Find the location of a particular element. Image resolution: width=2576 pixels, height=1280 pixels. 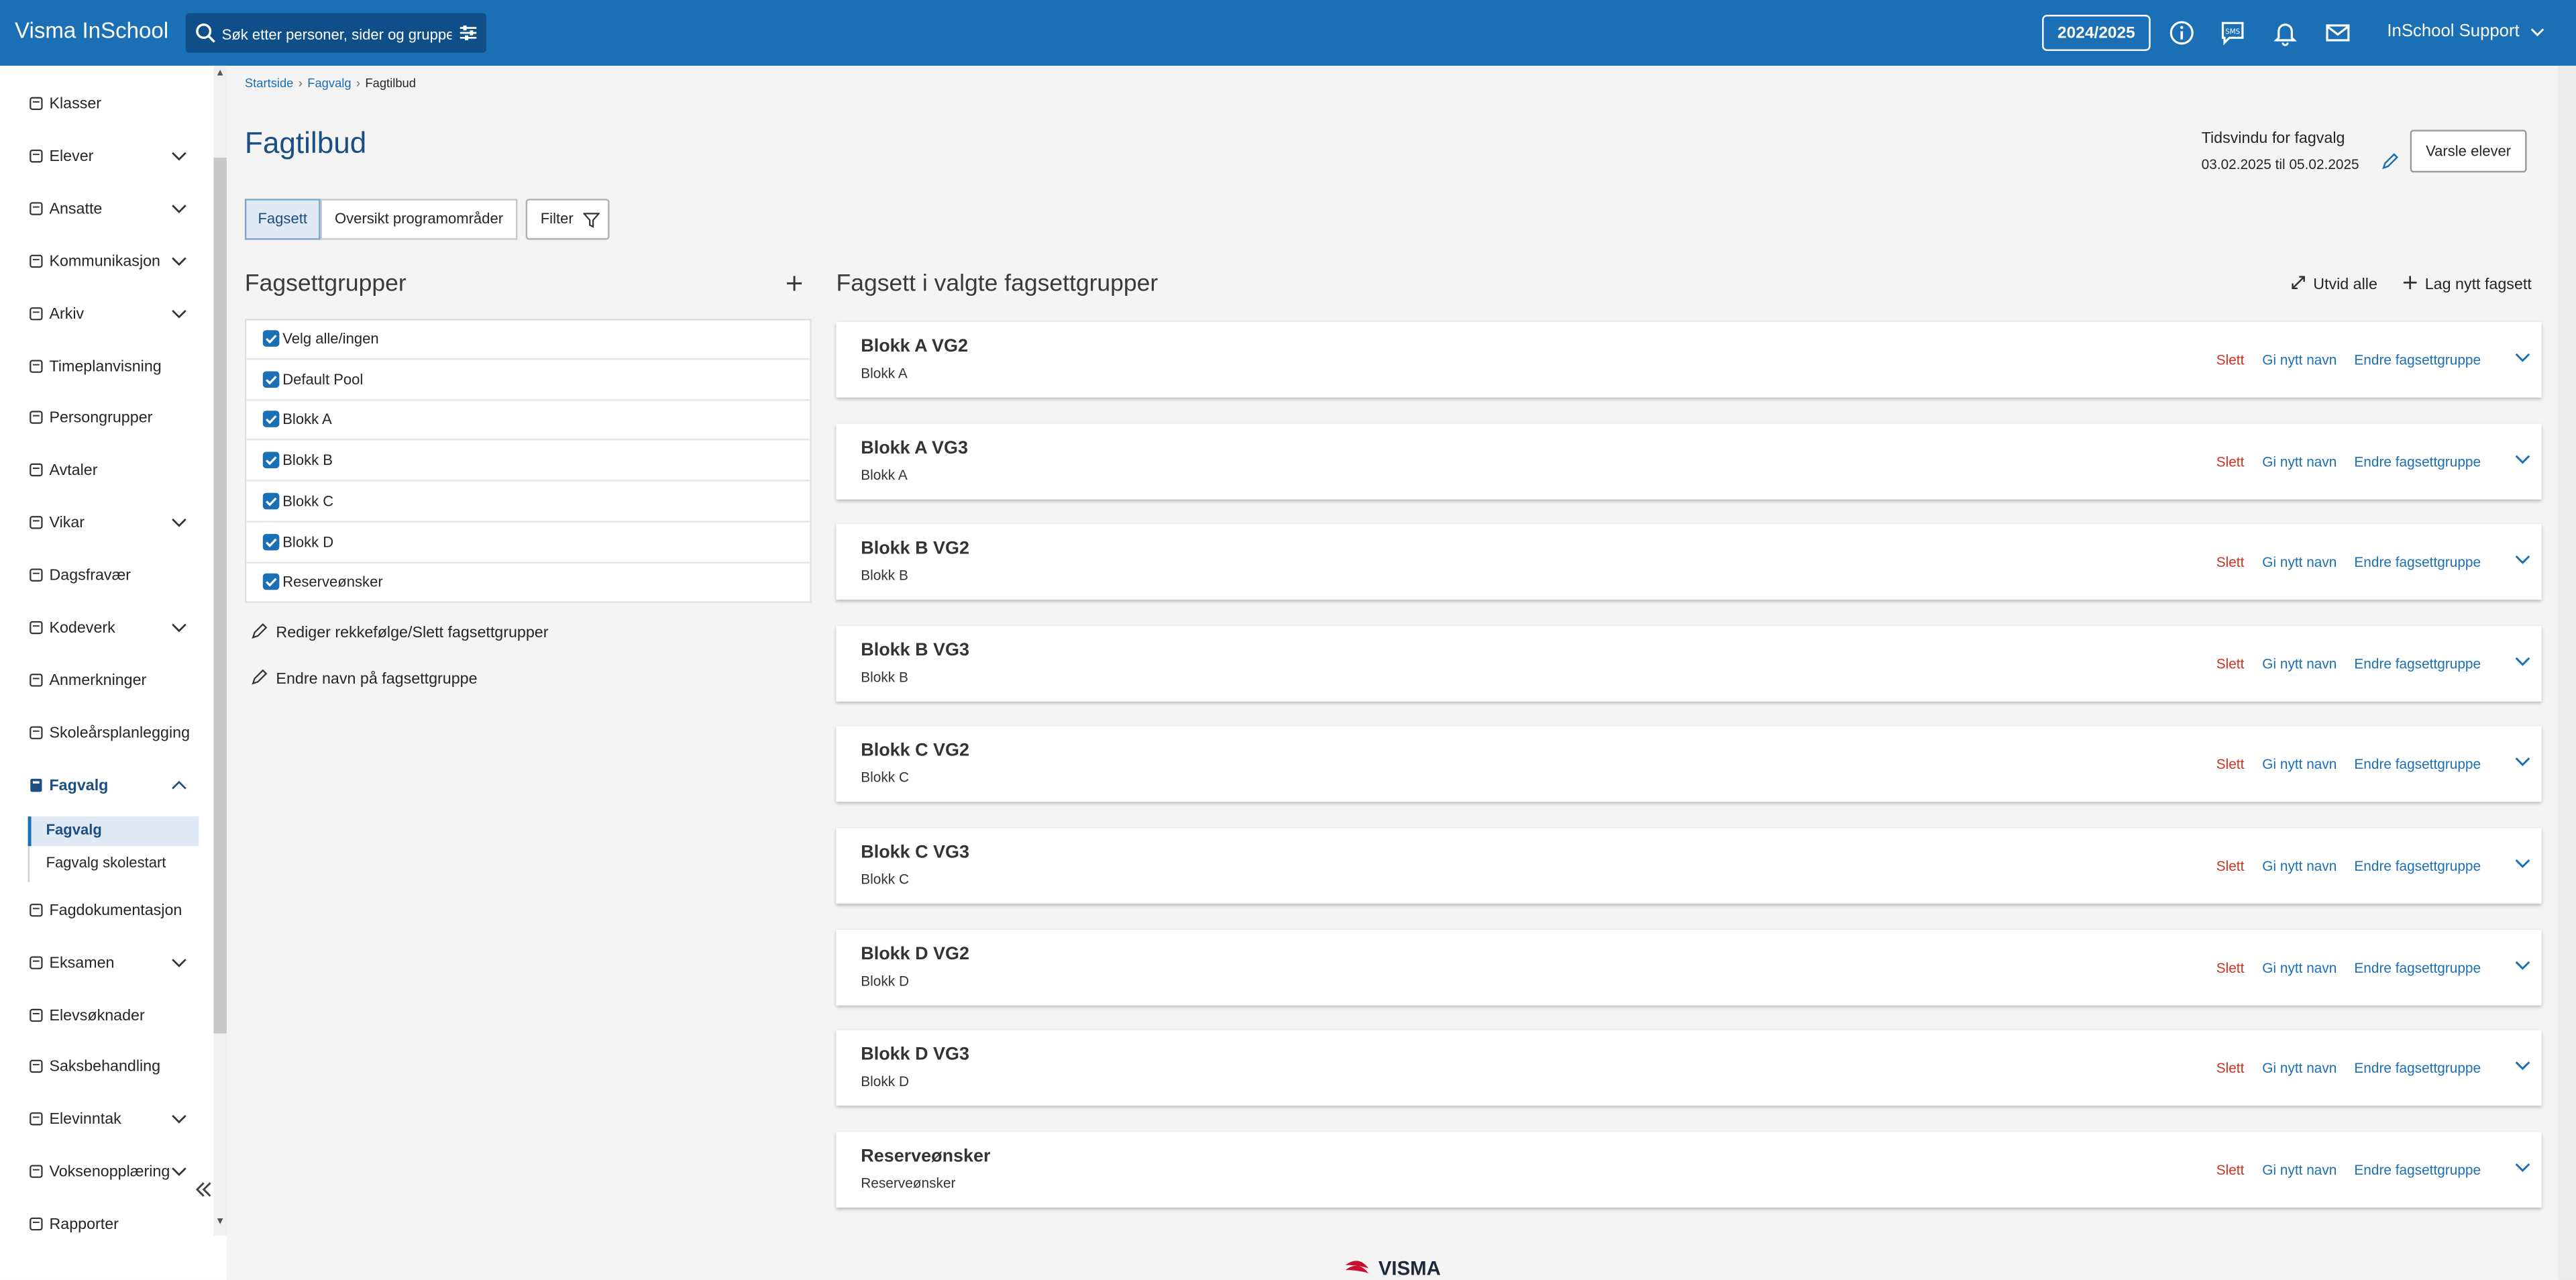

sidebar-subitem-fagvalg: Fagvalg is located at coordinates (113, 832).